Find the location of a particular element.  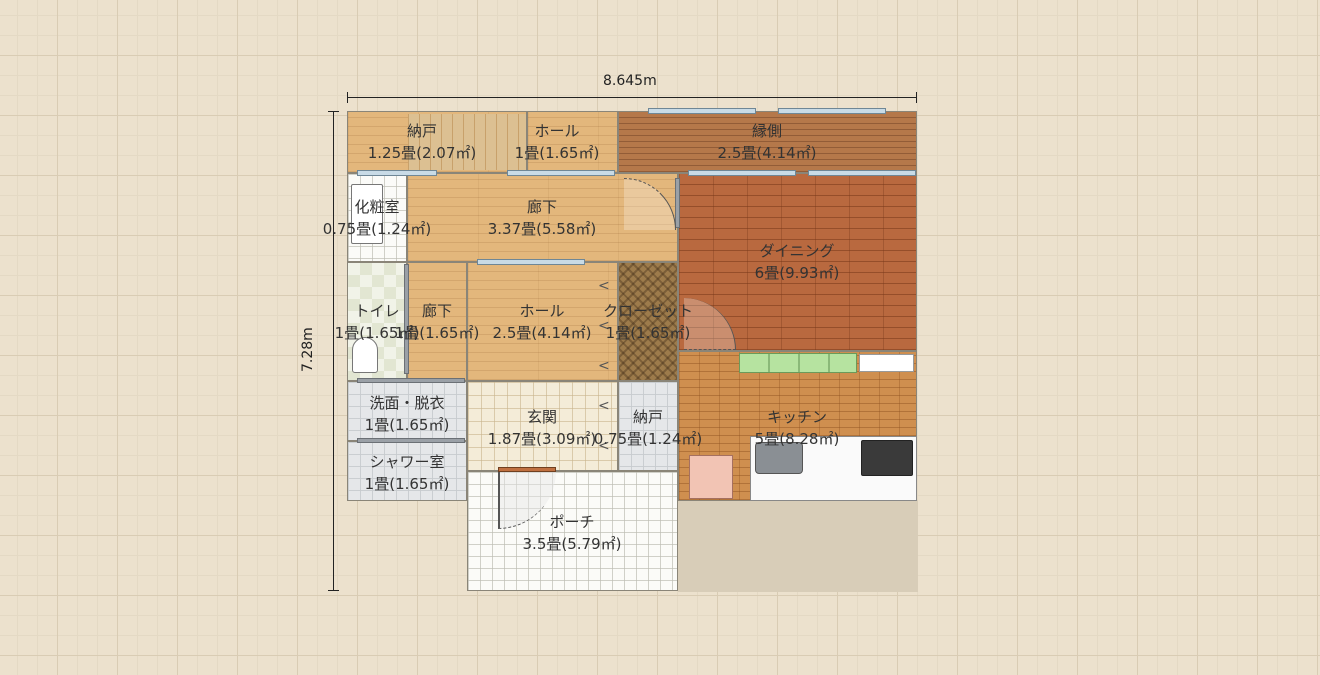

entrance-door-frame is located at coordinates (527, 469).